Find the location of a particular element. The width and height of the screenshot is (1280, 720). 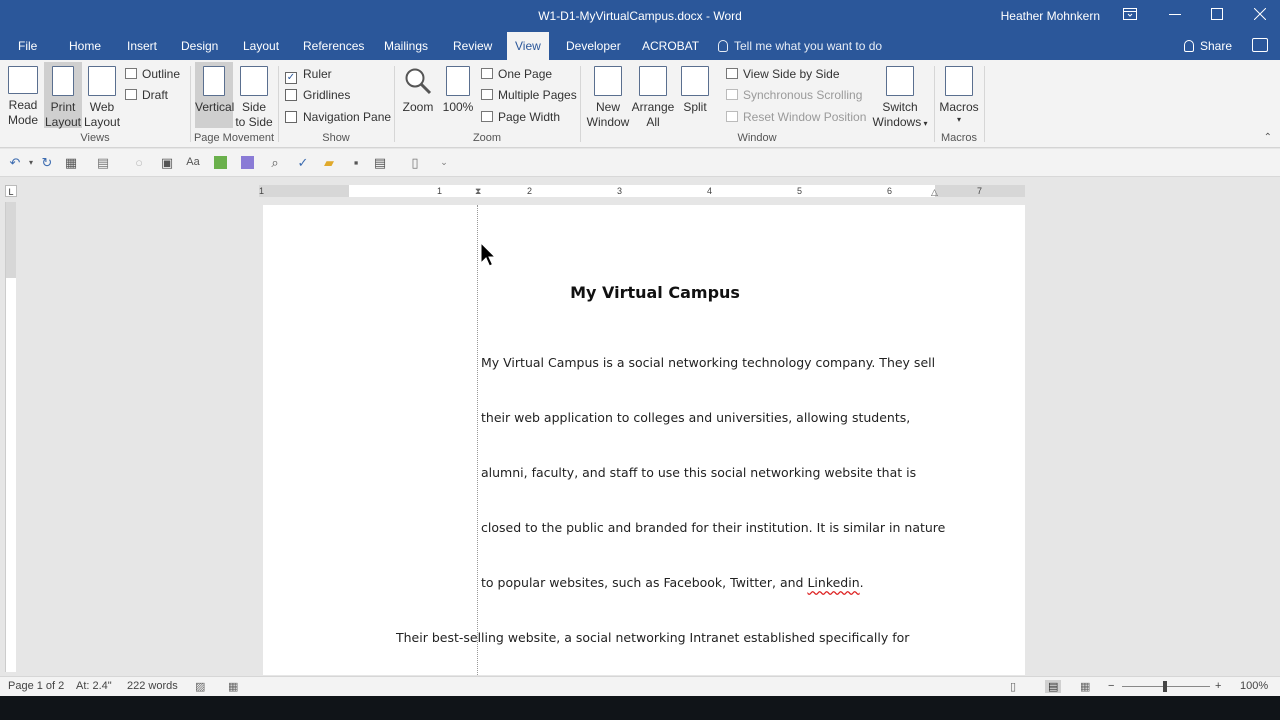

zoom-slider is located at coordinates (1166, 686).